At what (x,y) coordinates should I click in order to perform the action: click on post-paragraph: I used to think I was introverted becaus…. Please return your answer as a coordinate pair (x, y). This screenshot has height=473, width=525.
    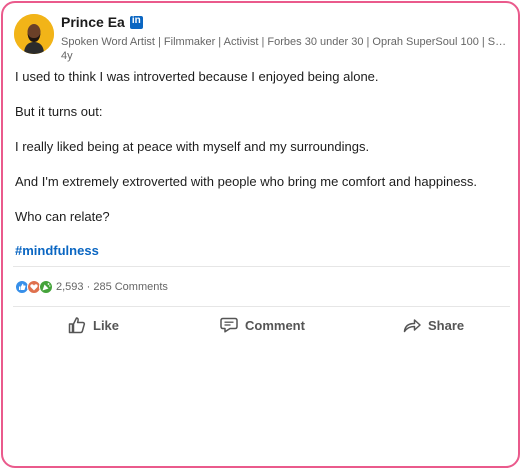
    Looking at the image, I should click on (197, 76).